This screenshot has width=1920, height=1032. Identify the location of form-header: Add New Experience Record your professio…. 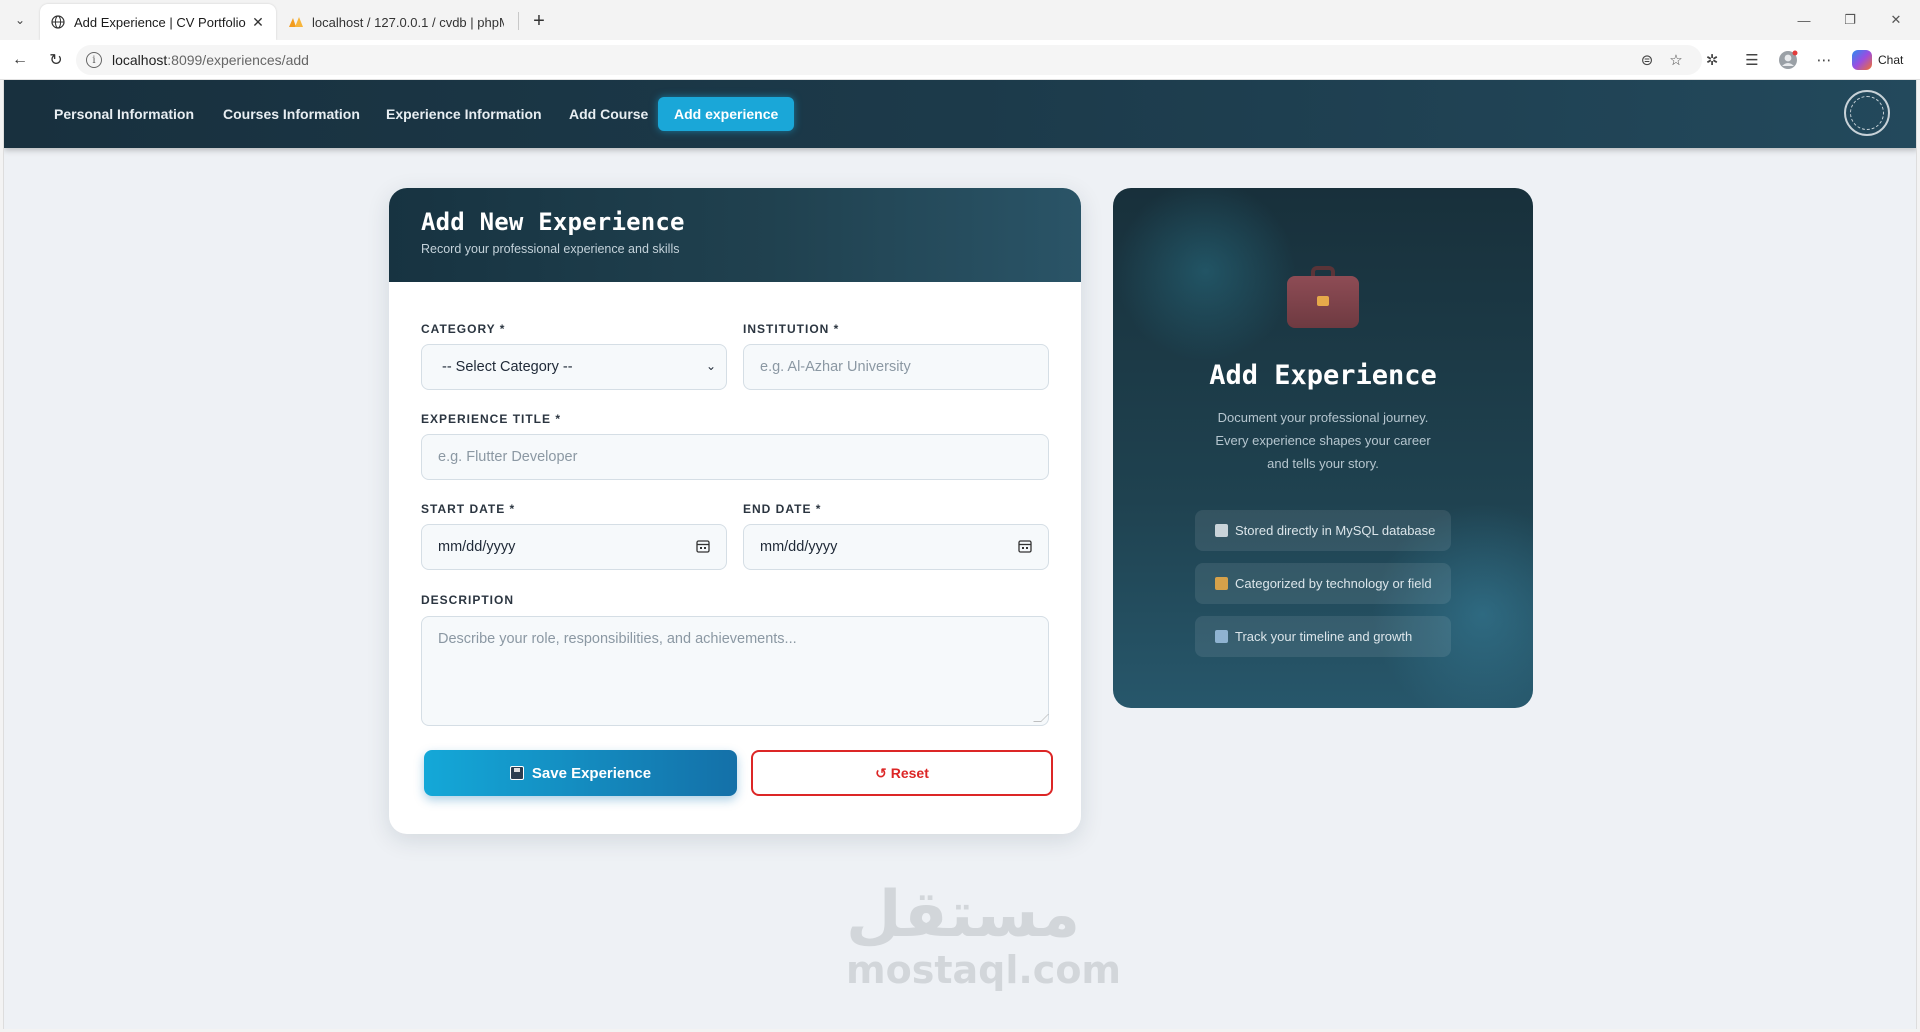
(735, 235).